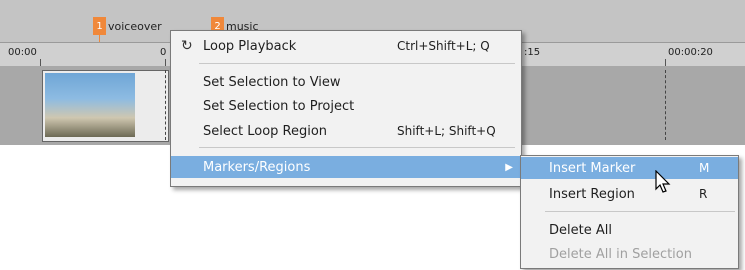 The height and width of the screenshot is (270, 745). Describe the element at coordinates (592, 168) in the screenshot. I see `menu-item-label: Insert Marker` at that location.